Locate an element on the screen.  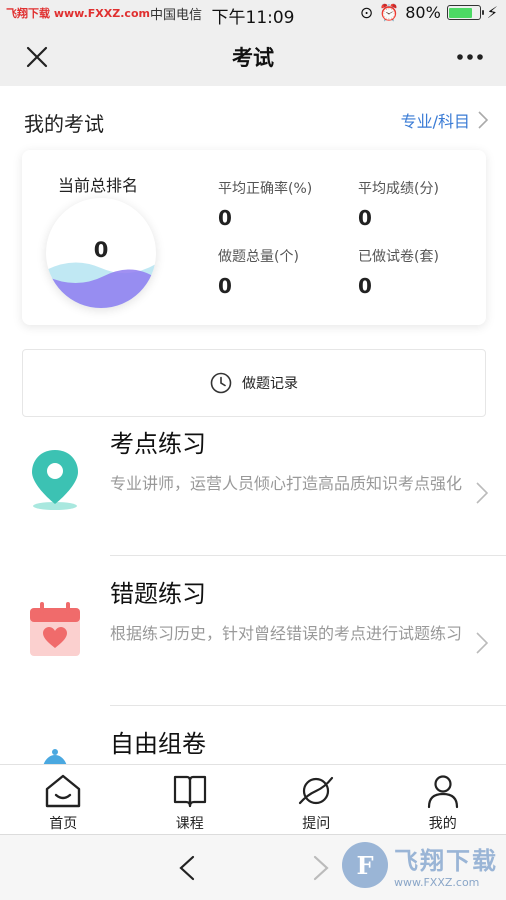
tab-bar: 首页 课程 提问 我的 is located at coordinates (253, 799).